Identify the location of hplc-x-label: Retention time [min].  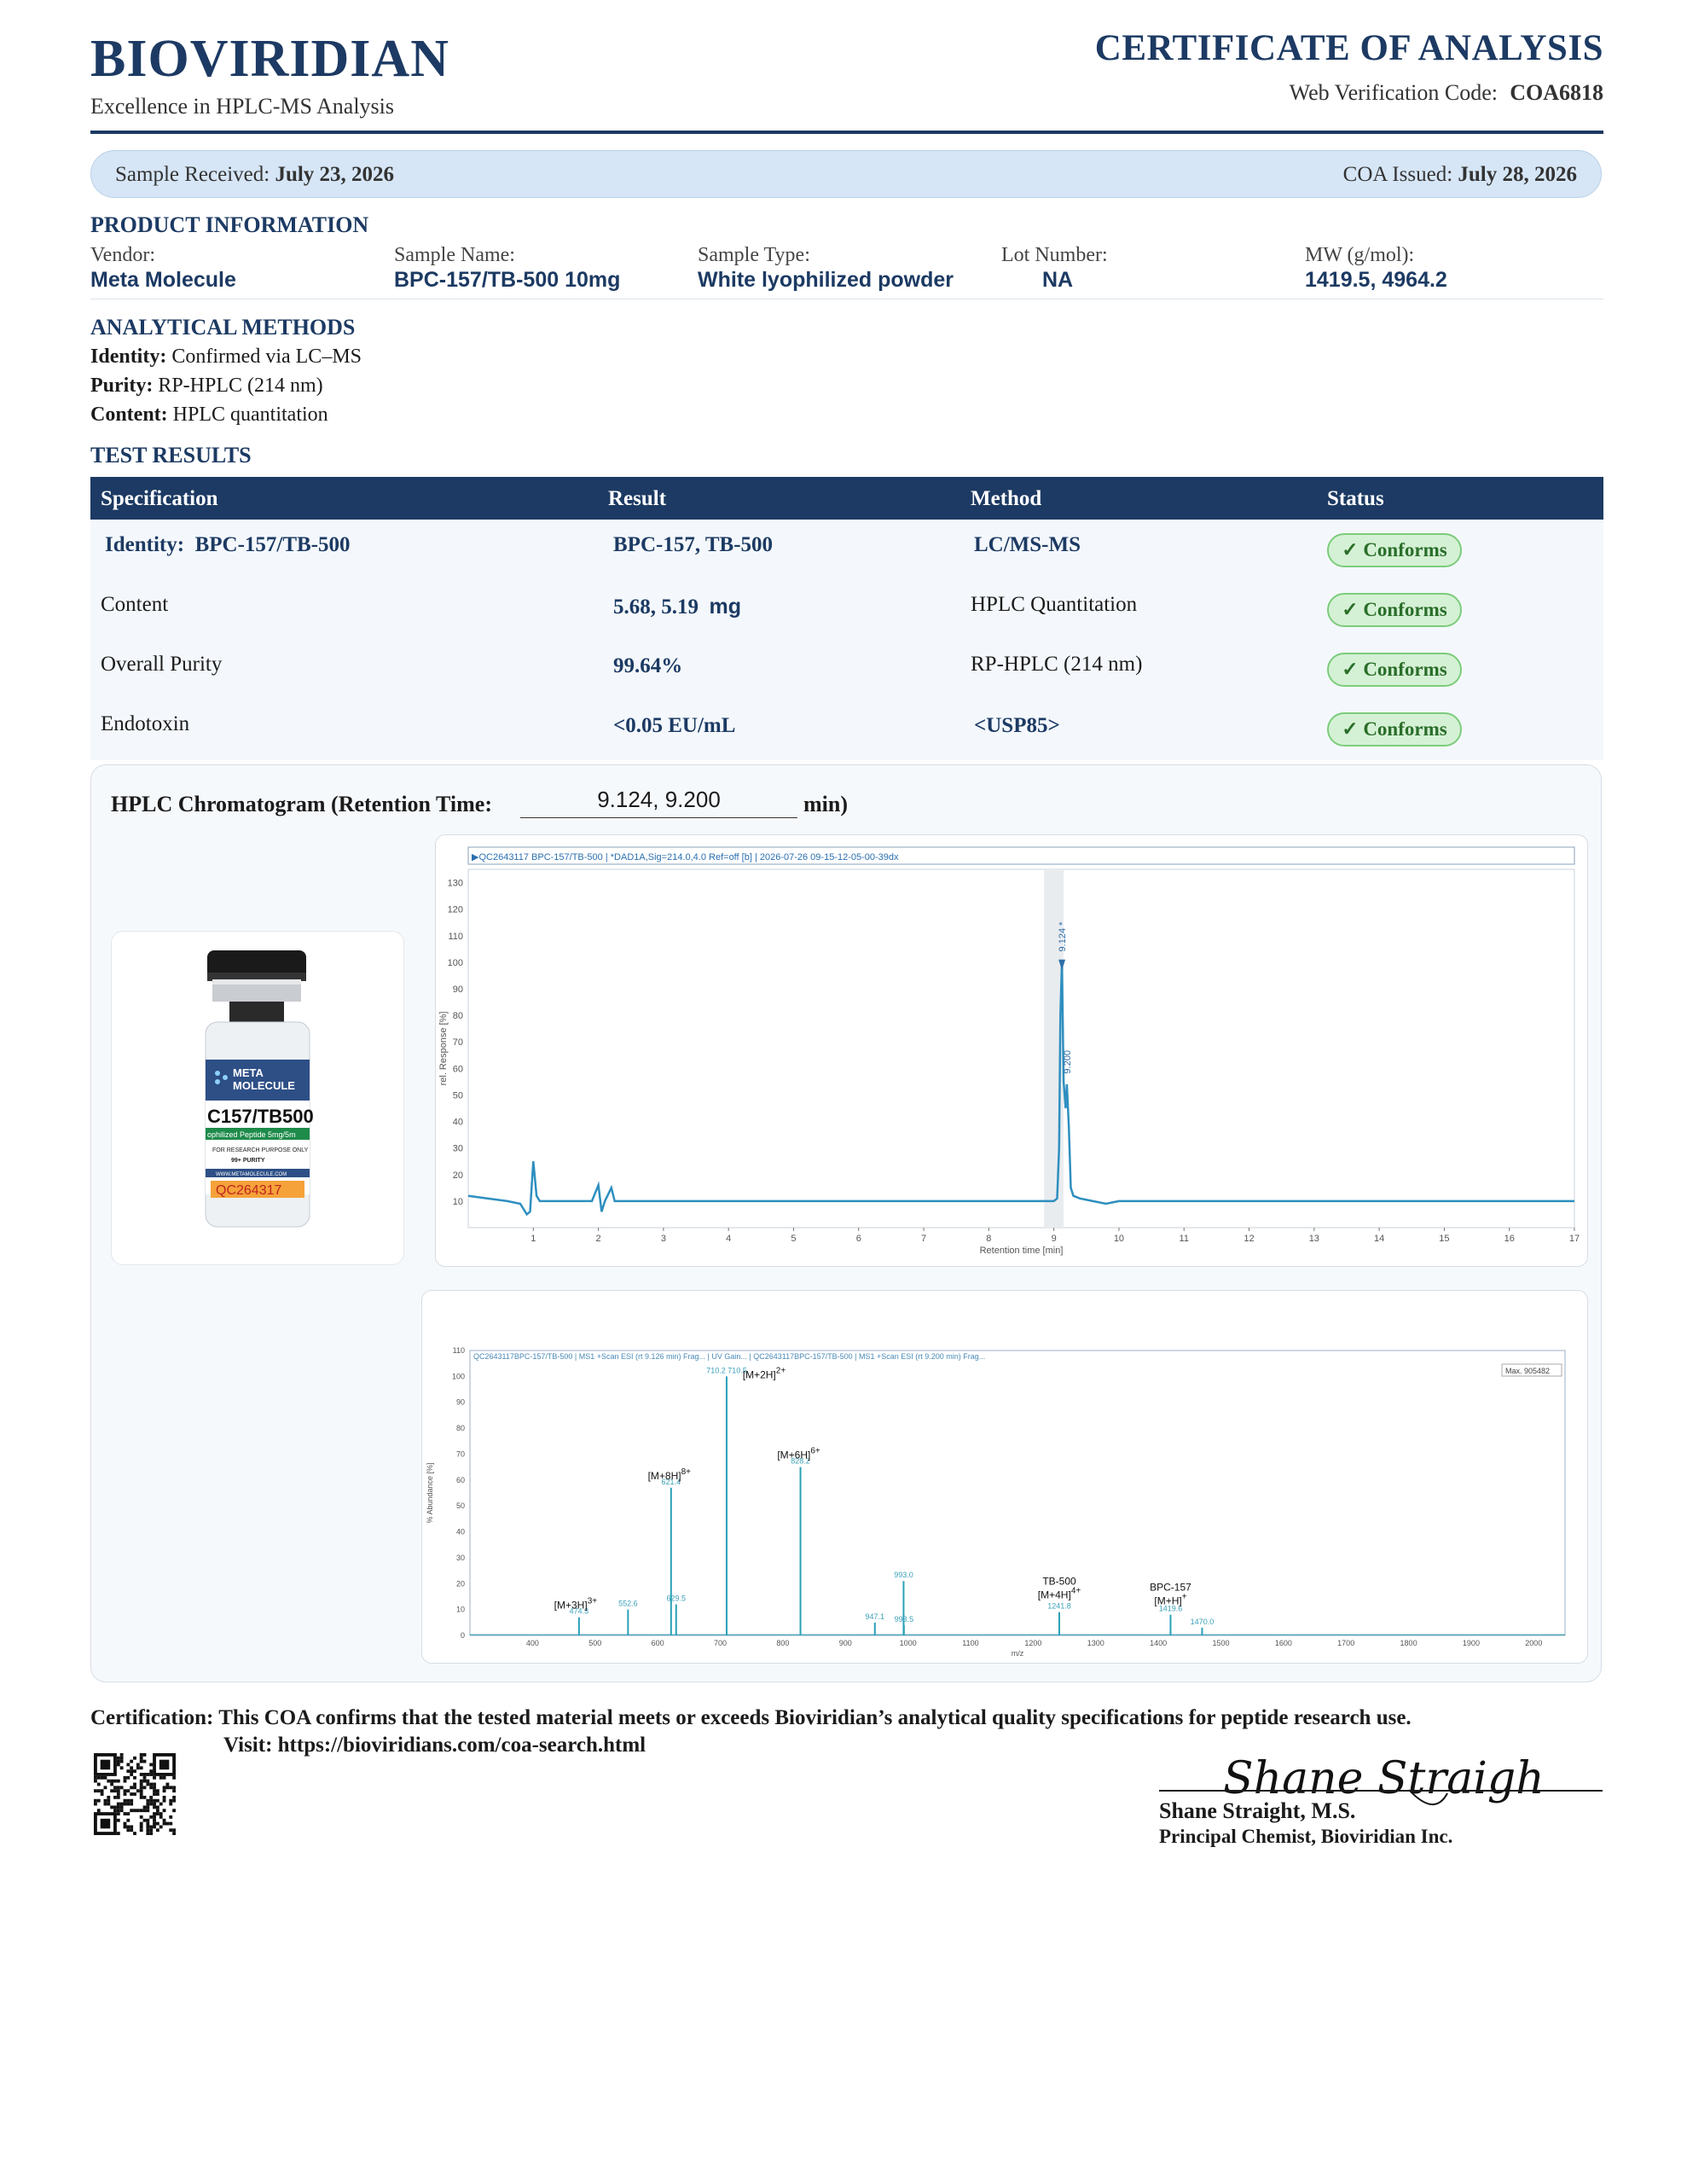
(1022, 1251).